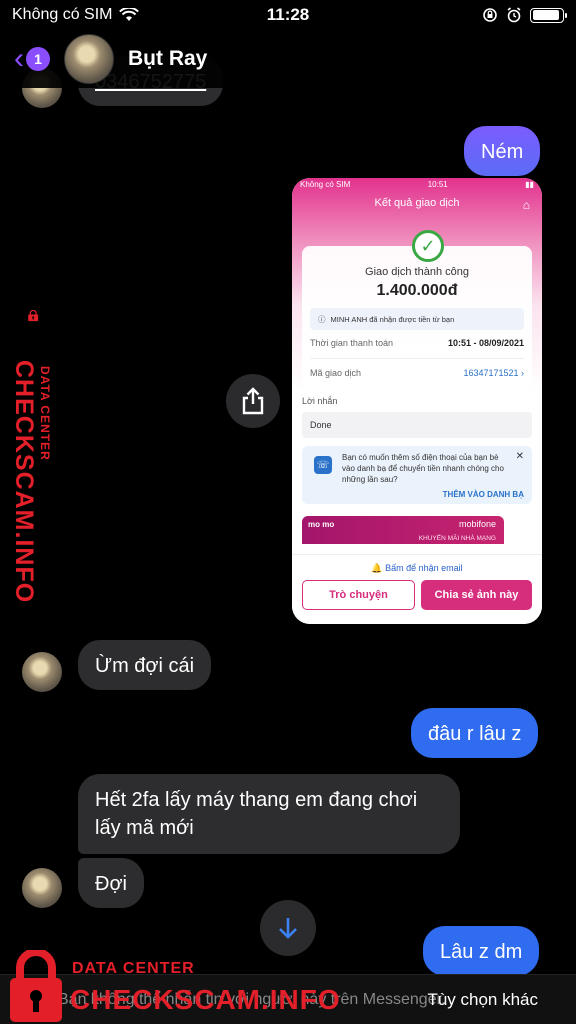 The width and height of the screenshot is (576, 1024). I want to click on transaction-note: ⓘ MINH ANH đã nhận được tiền từ bạn, so click(417, 319).